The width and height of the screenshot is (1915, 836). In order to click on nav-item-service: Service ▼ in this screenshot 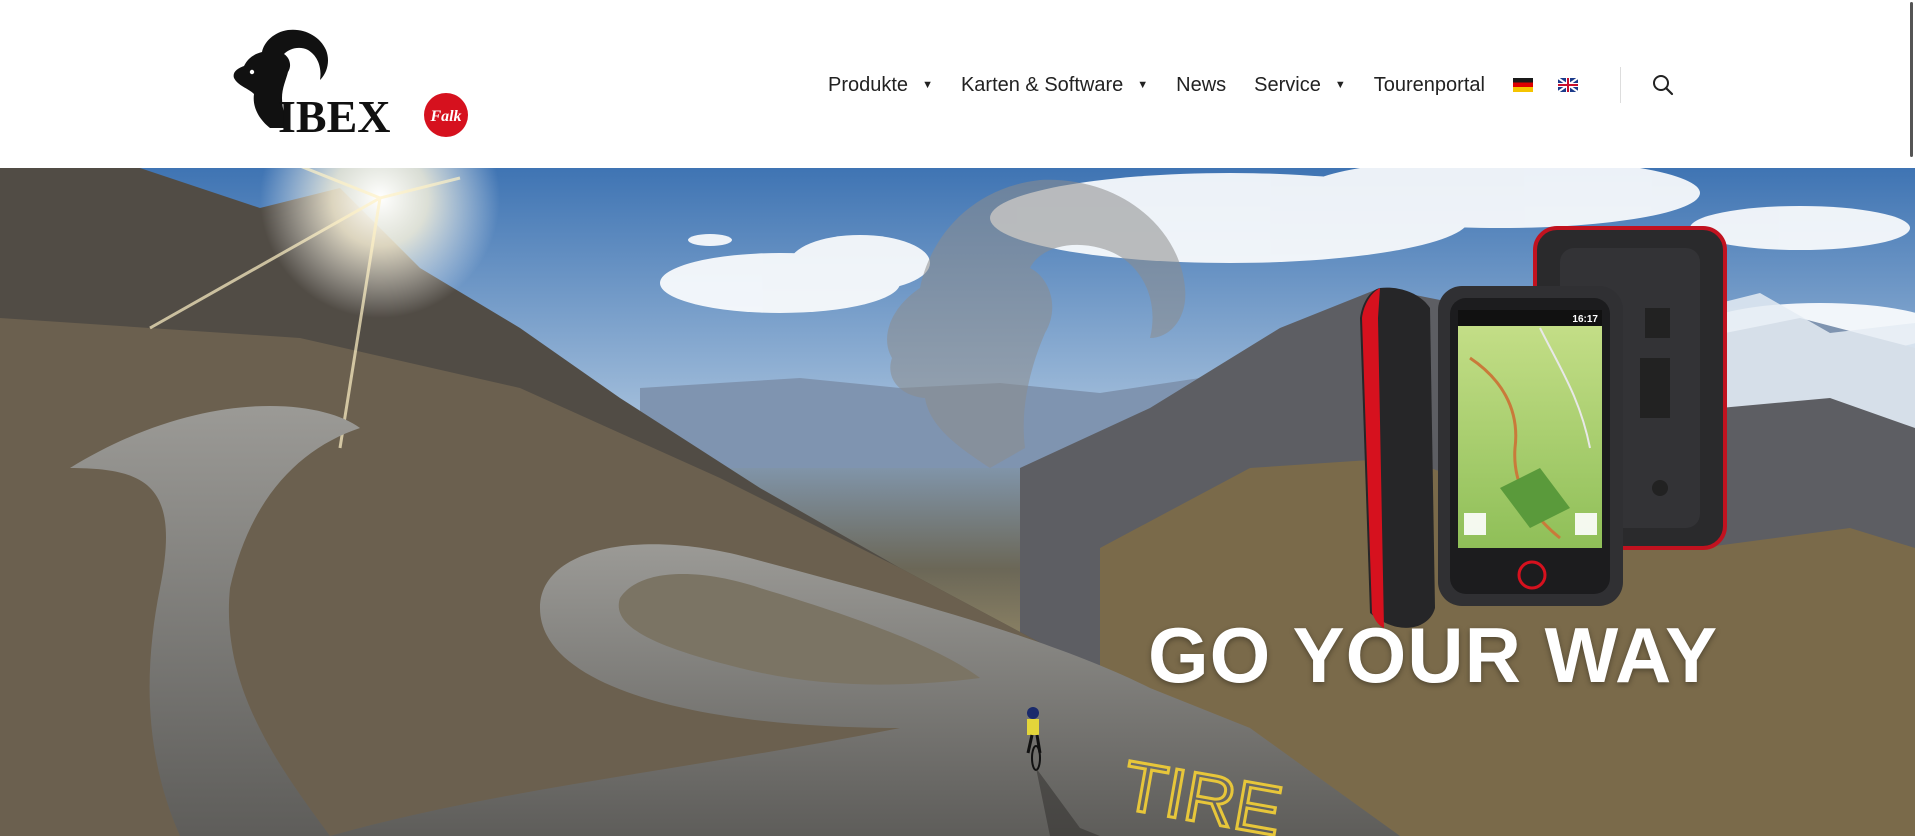, I will do `click(1300, 85)`.